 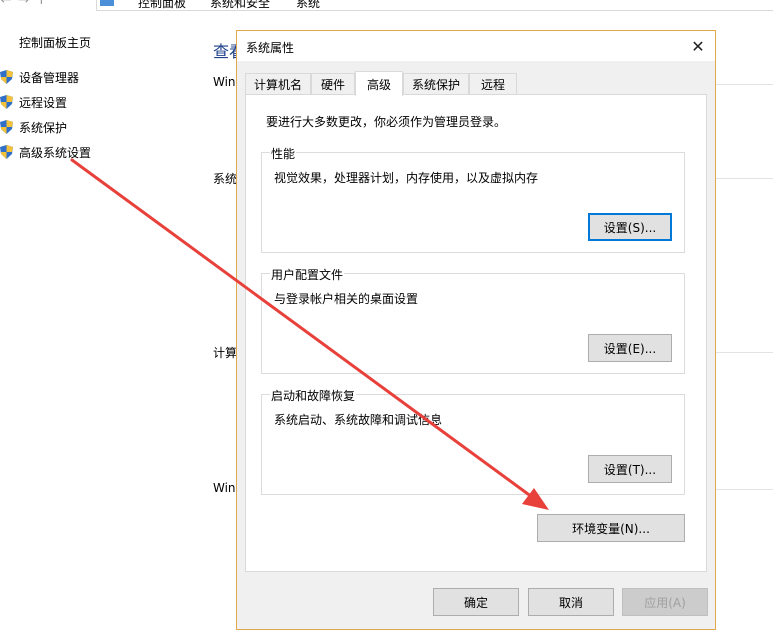 I want to click on sidebar-item-advanced-settings: 高级系统设置, so click(x=45, y=152).